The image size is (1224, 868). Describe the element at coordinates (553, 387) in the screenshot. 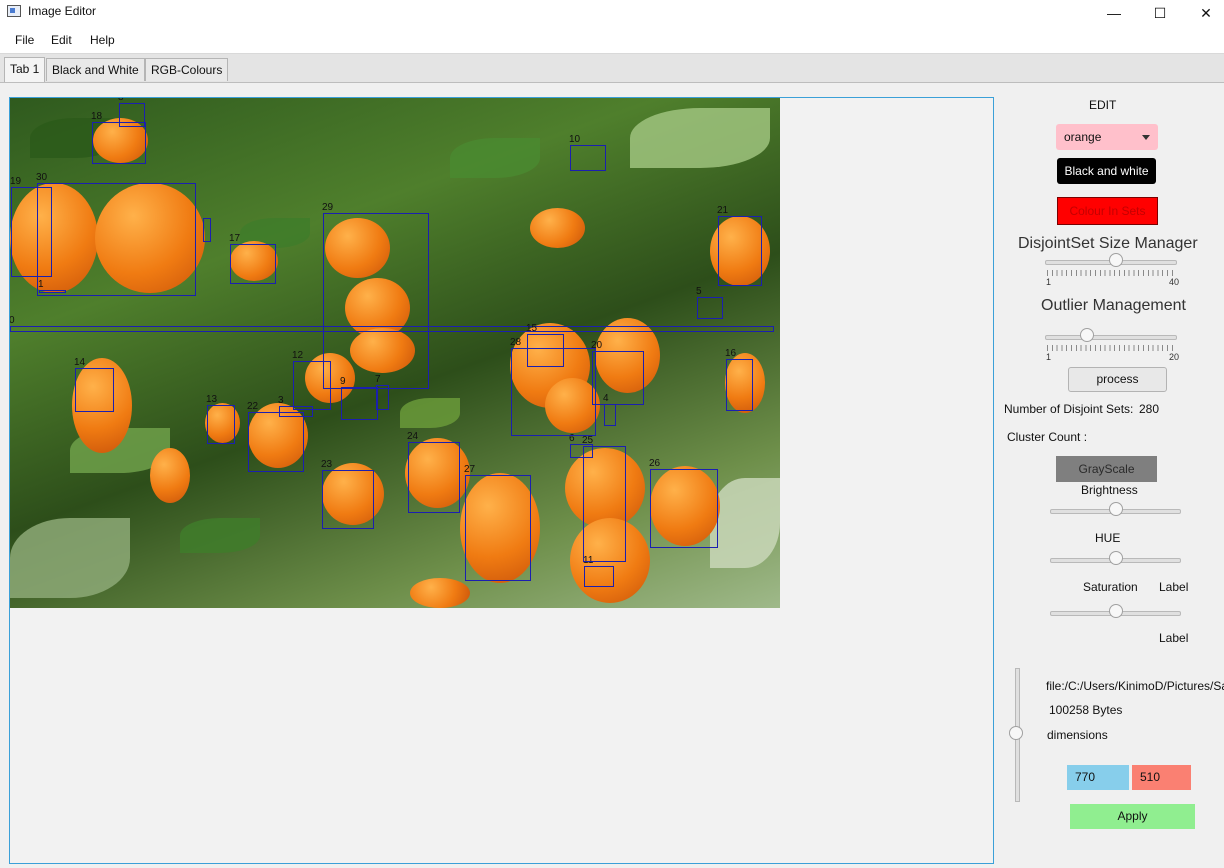

I see `cluster-box: 28` at that location.